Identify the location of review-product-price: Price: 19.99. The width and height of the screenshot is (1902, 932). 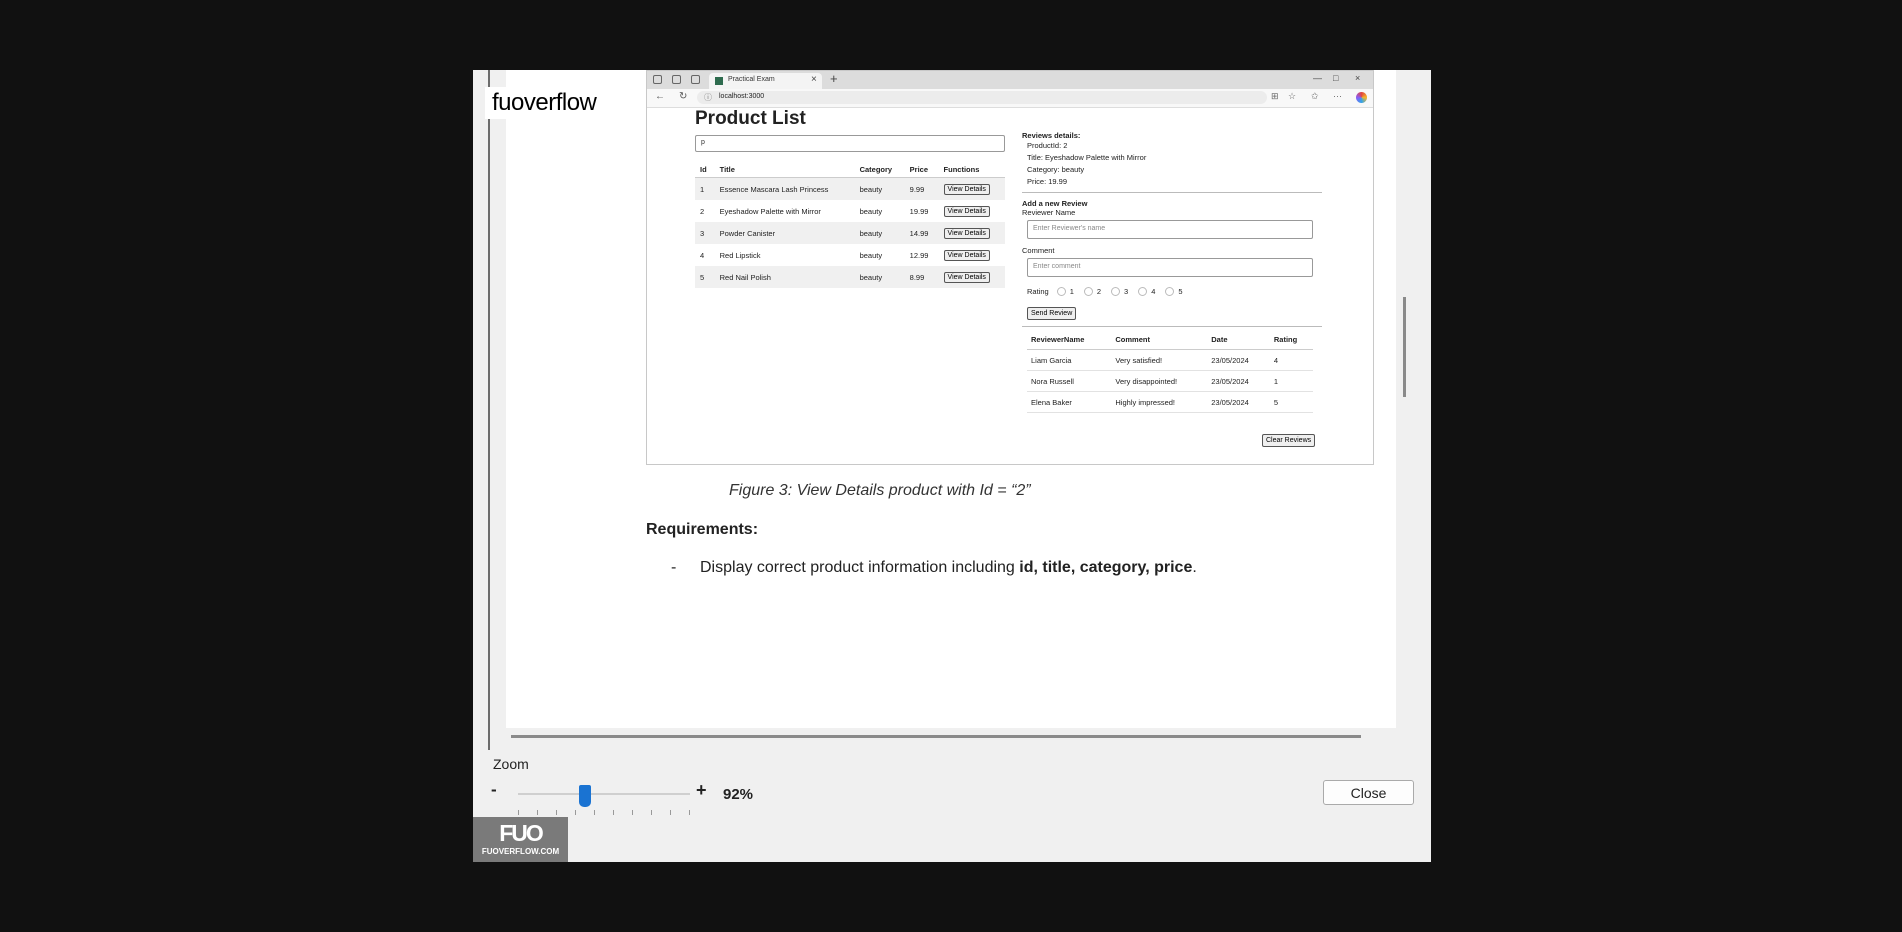
(1047, 181).